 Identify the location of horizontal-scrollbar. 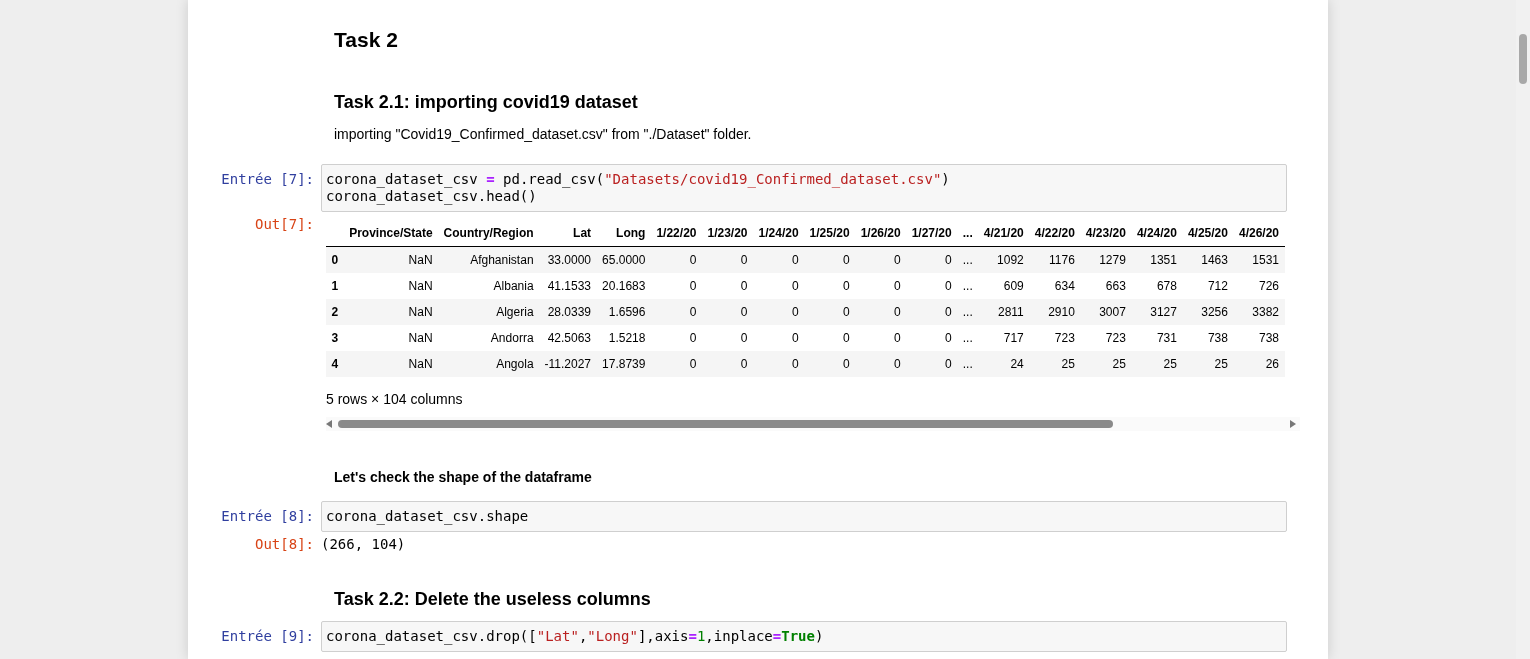
(813, 424).